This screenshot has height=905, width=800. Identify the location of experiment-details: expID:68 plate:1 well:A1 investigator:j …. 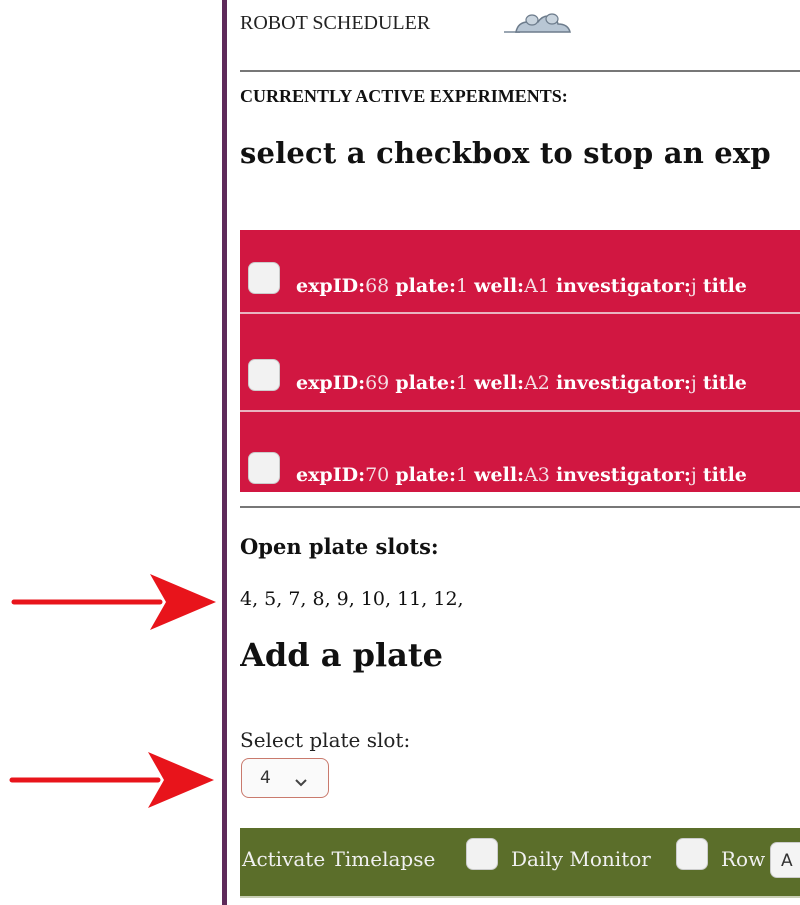
(521, 286).